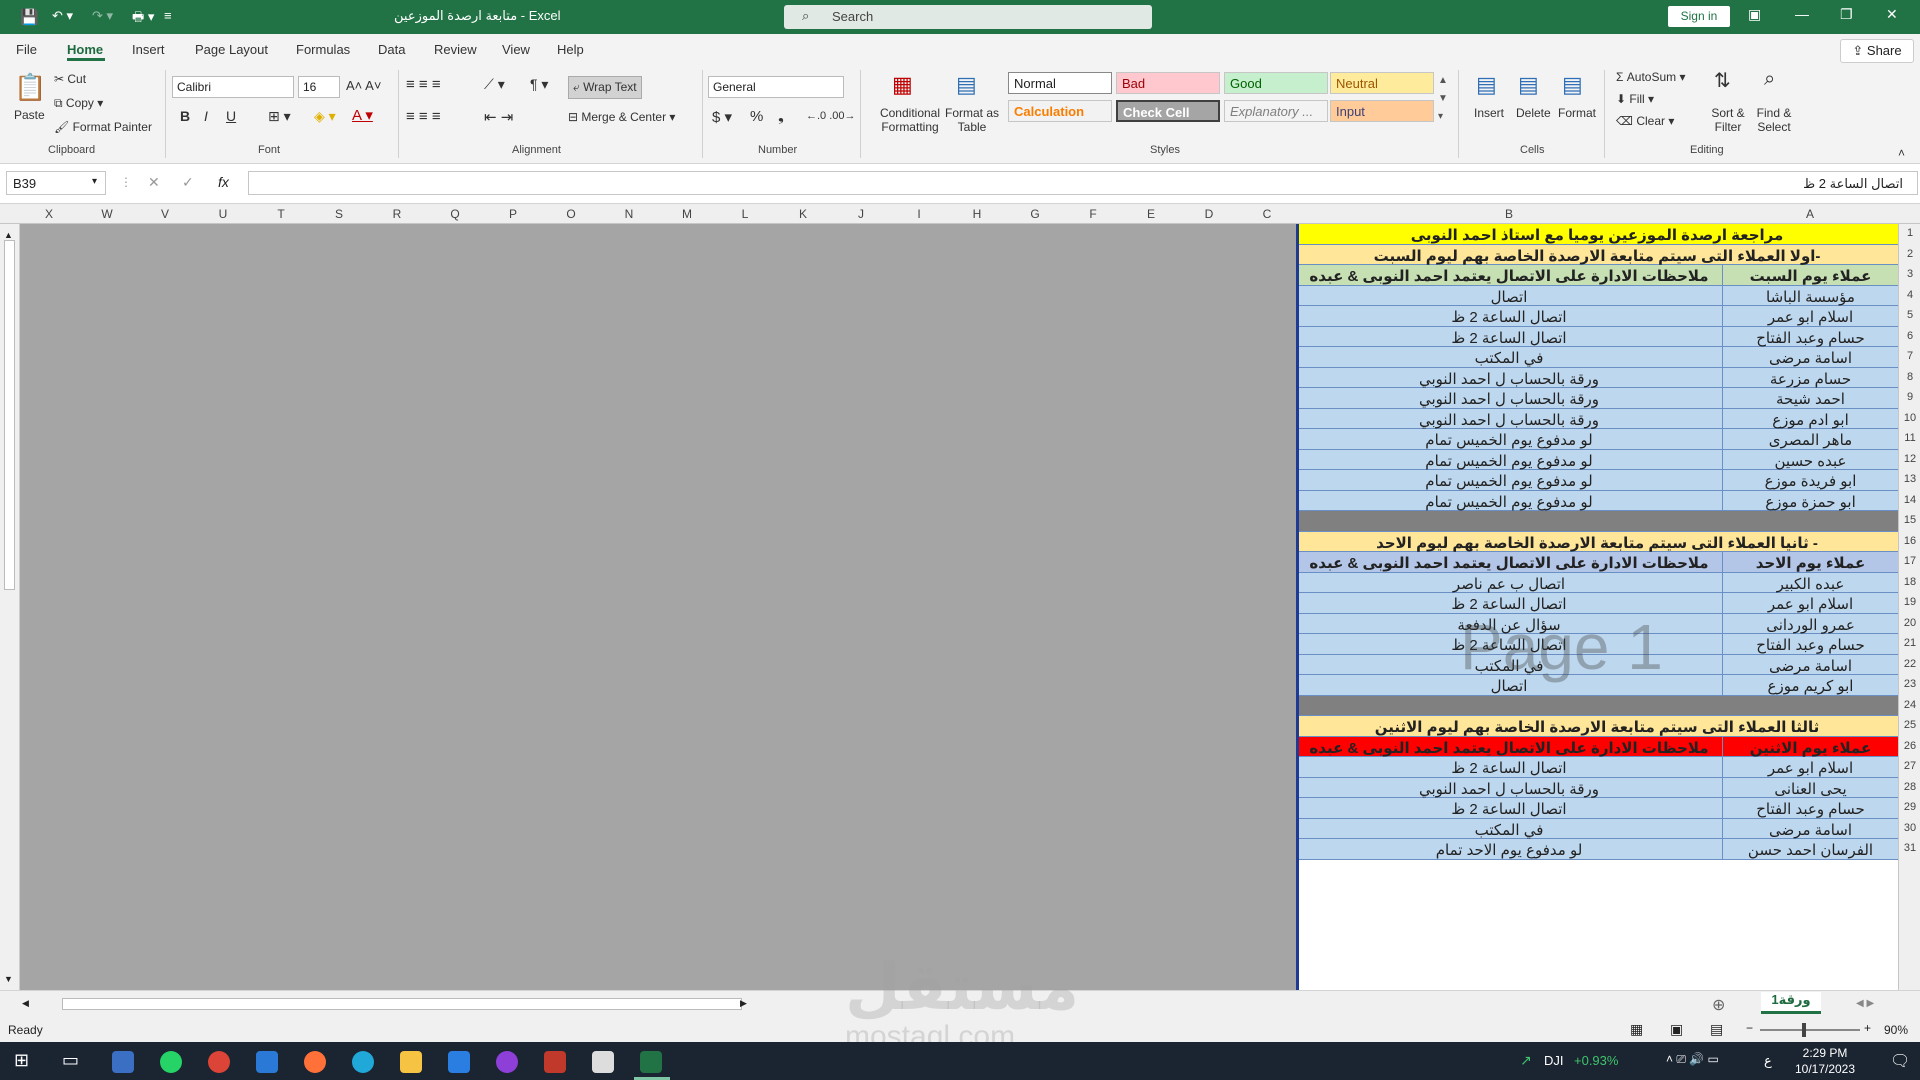  What do you see at coordinates (78, 103) in the screenshot?
I see `copy-button: ⧉ Copy ▾` at bounding box center [78, 103].